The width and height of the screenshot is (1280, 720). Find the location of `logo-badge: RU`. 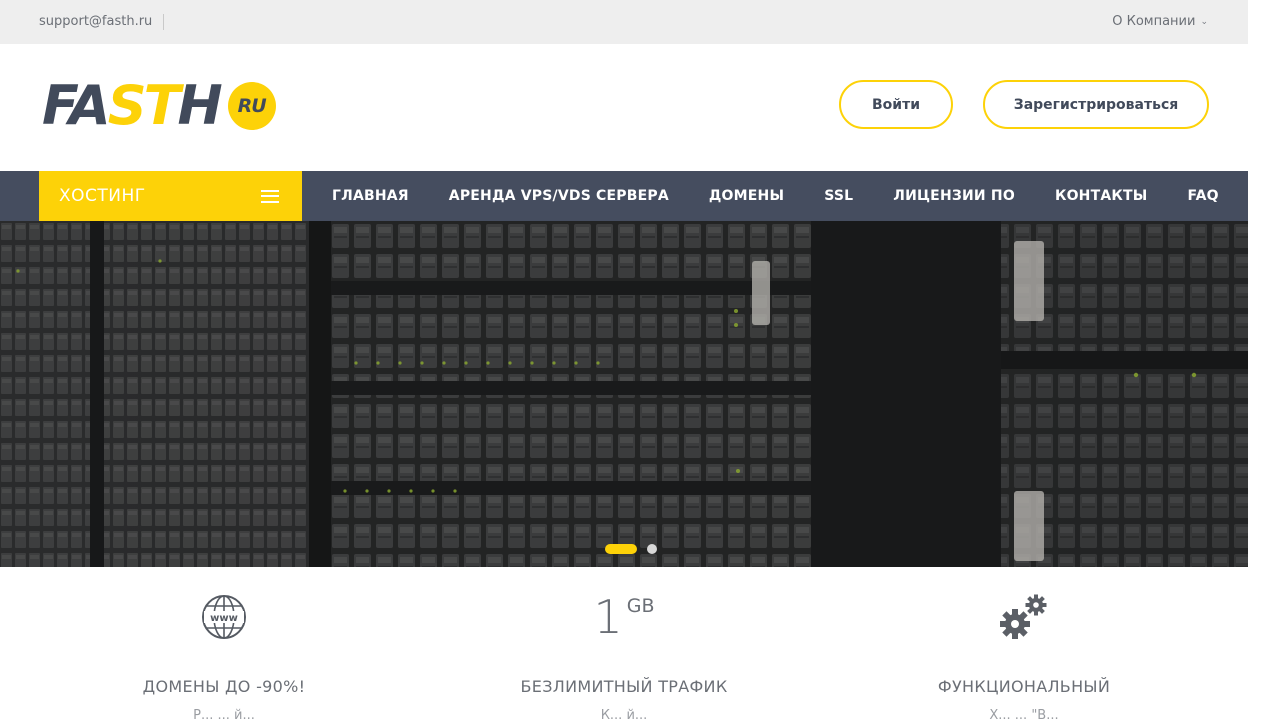

logo-badge: RU is located at coordinates (251, 106).